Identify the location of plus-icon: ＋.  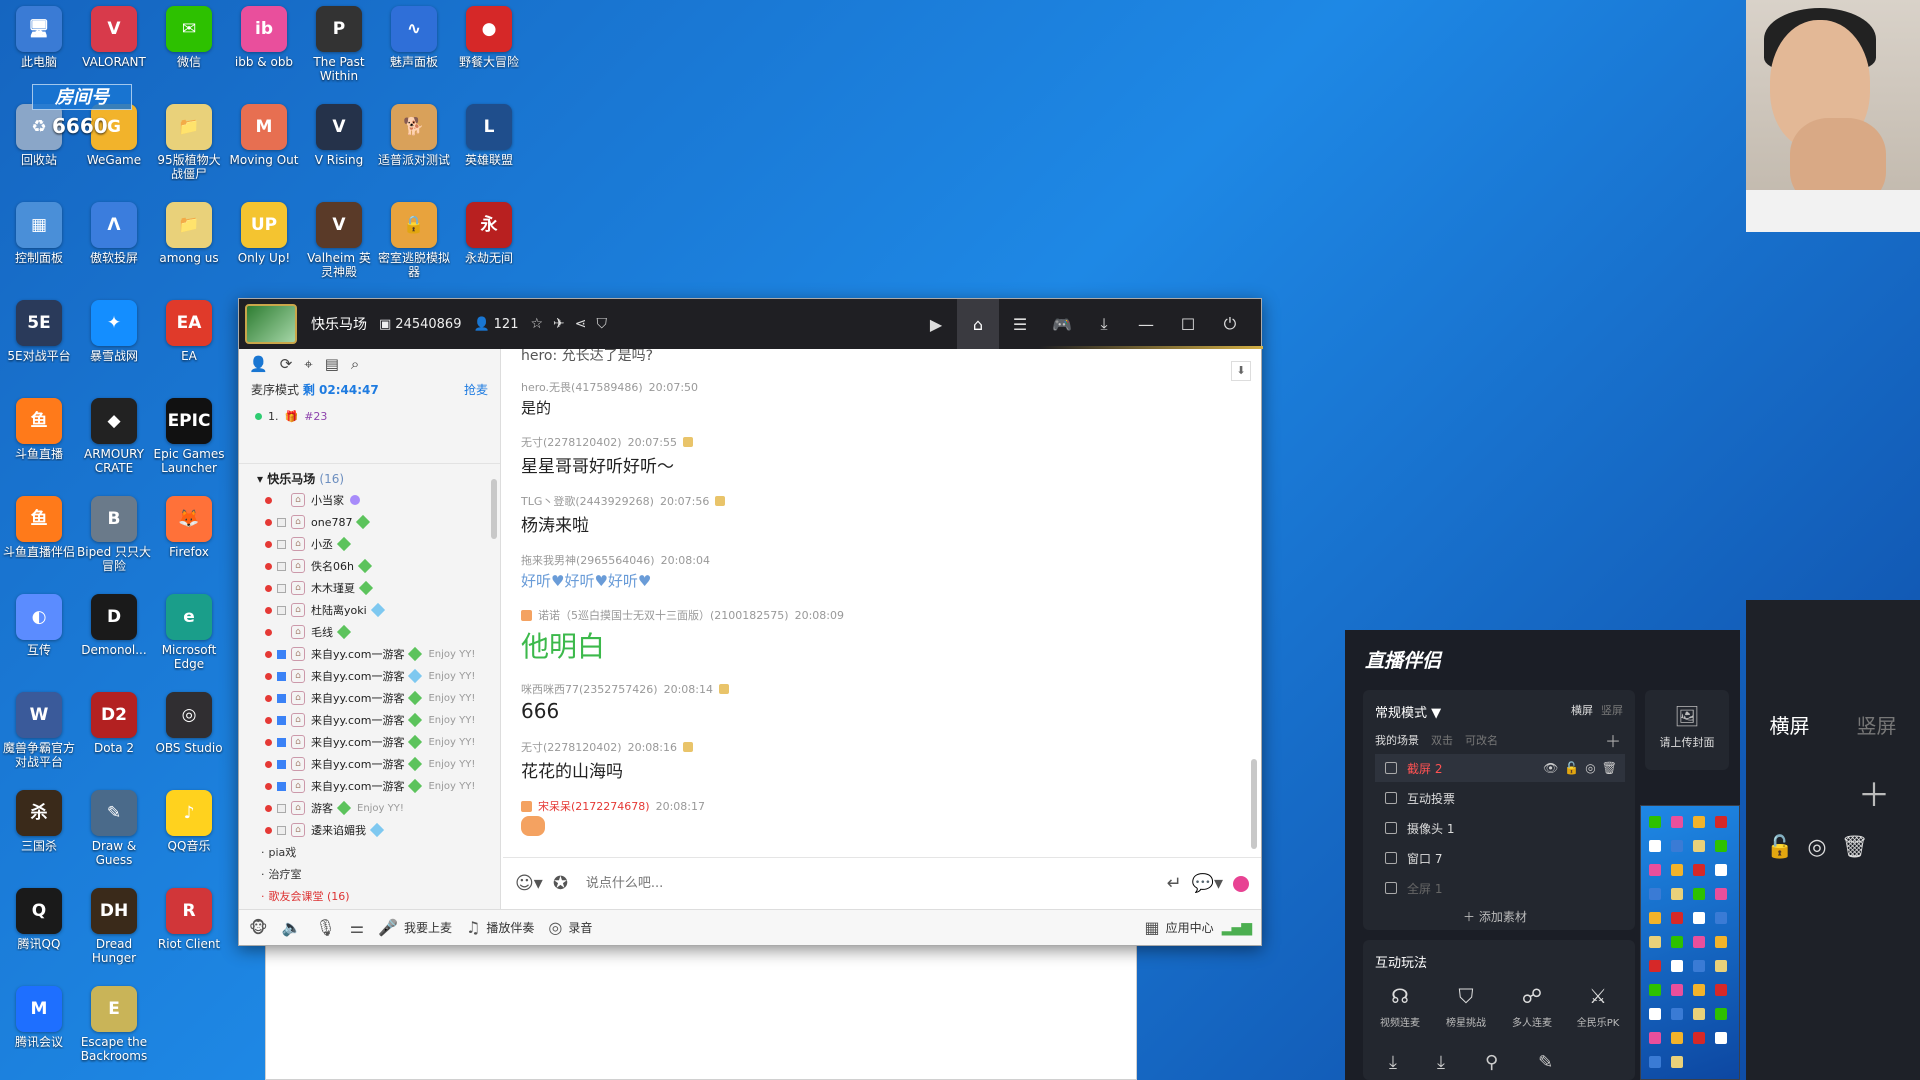
(1874, 793).